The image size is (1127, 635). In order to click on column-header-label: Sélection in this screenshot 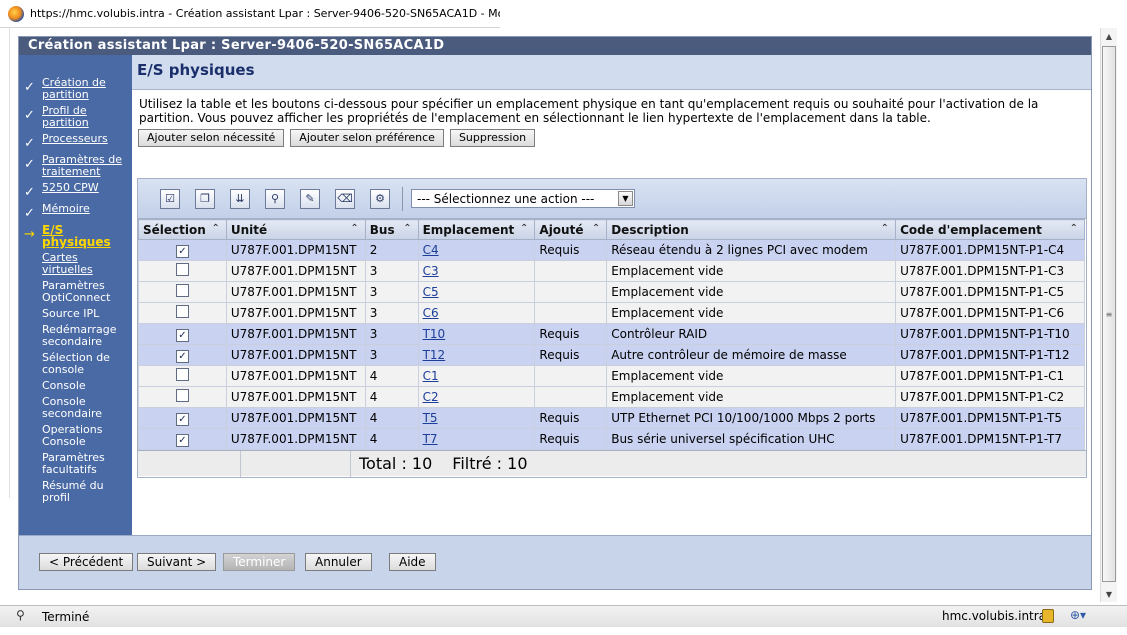, I will do `click(174, 229)`.